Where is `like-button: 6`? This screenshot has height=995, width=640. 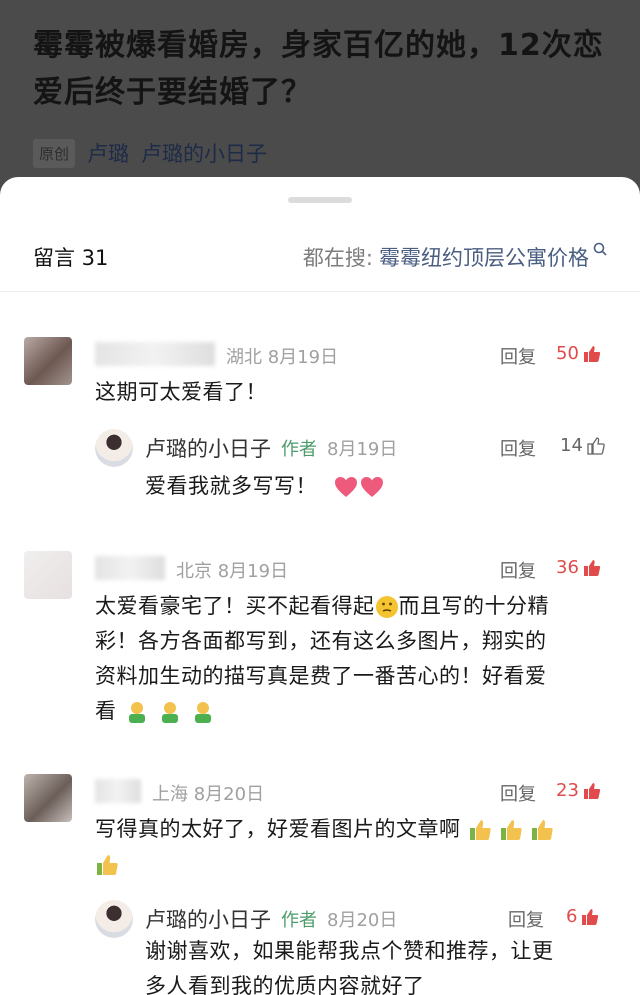
like-button: 6 is located at coordinates (582, 916).